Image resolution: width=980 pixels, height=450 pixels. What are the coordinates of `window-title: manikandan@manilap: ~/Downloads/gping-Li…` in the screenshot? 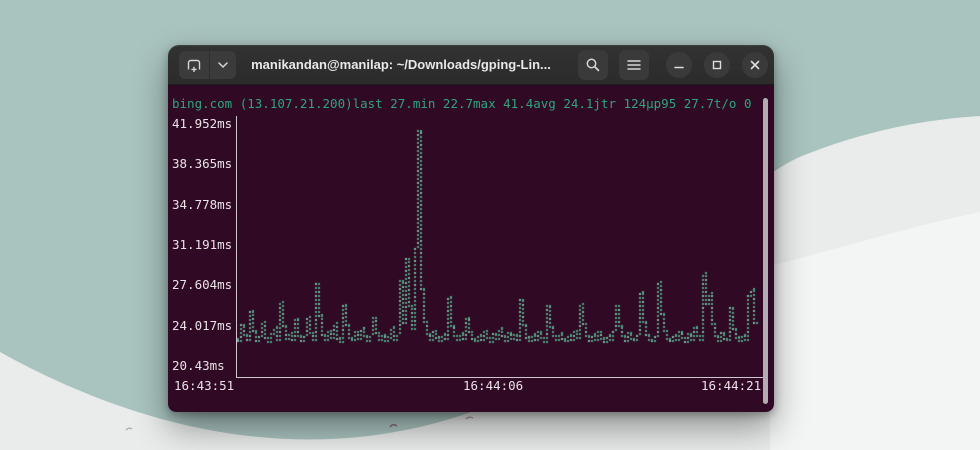 It's located at (401, 64).